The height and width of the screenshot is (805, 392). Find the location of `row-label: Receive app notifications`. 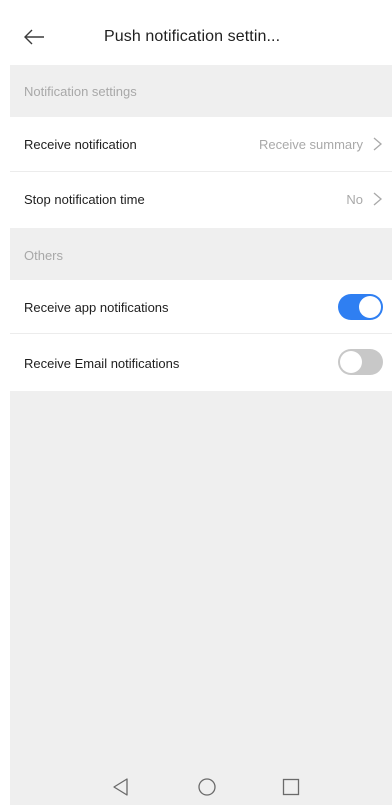

row-label: Receive app notifications is located at coordinates (96, 307).